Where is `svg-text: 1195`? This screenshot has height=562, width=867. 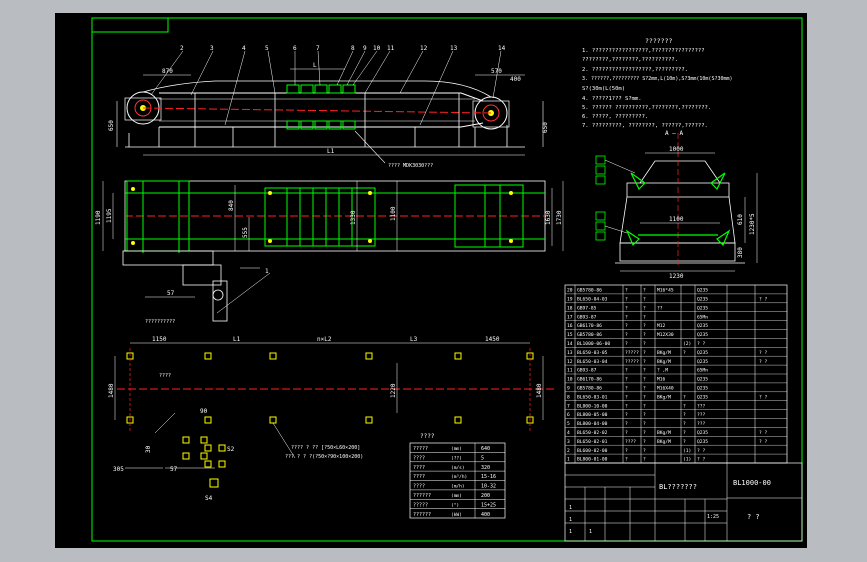 svg-text: 1195 is located at coordinates (109, 215).